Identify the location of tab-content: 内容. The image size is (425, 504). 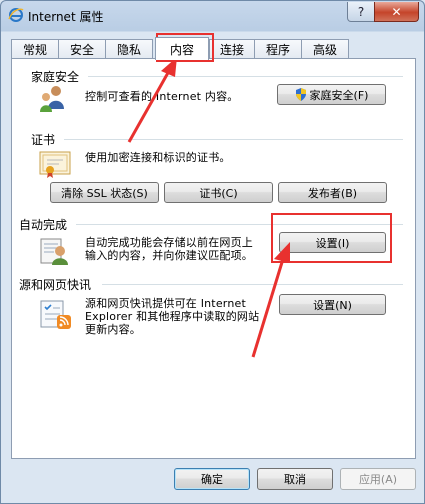
(182, 48).